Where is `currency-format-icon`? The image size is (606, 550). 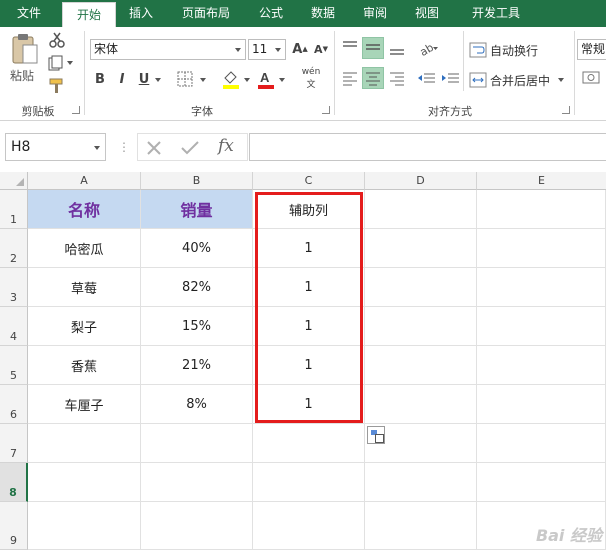
currency-format-icon is located at coordinates (591, 78).